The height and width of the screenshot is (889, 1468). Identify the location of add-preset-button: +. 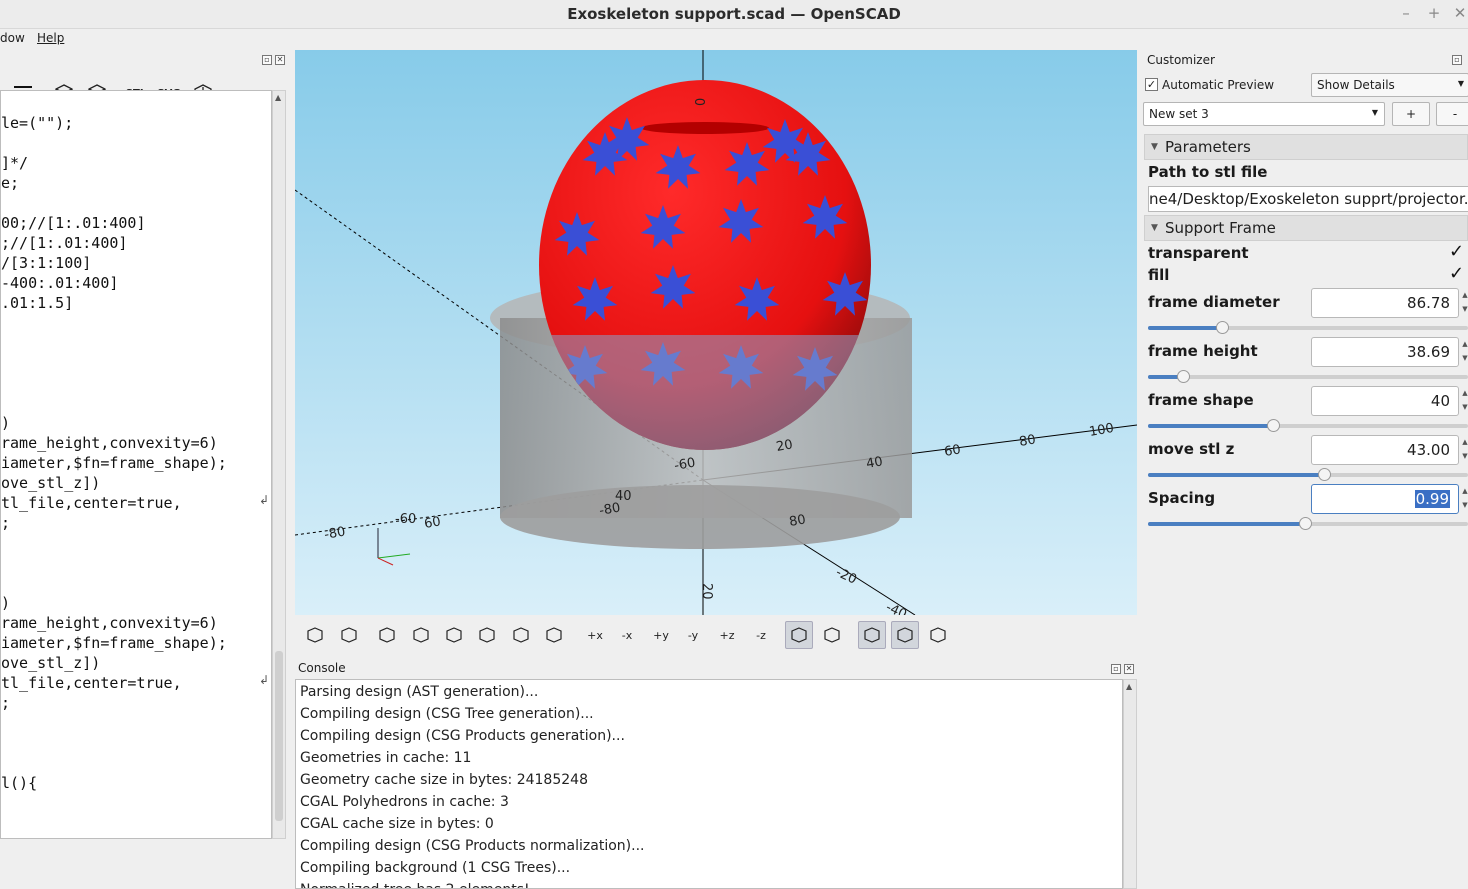
(1411, 114).